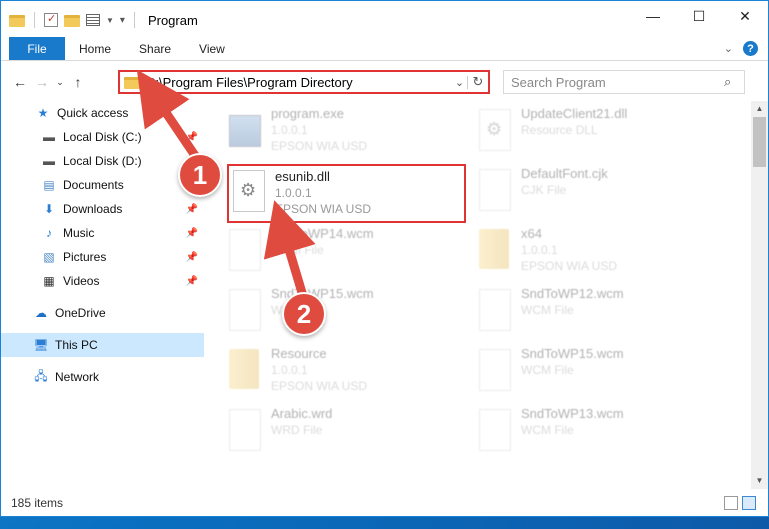 This screenshot has height=529, width=769. What do you see at coordinates (20, 82) in the screenshot?
I see `back-arrow-icon: ←` at bounding box center [20, 82].